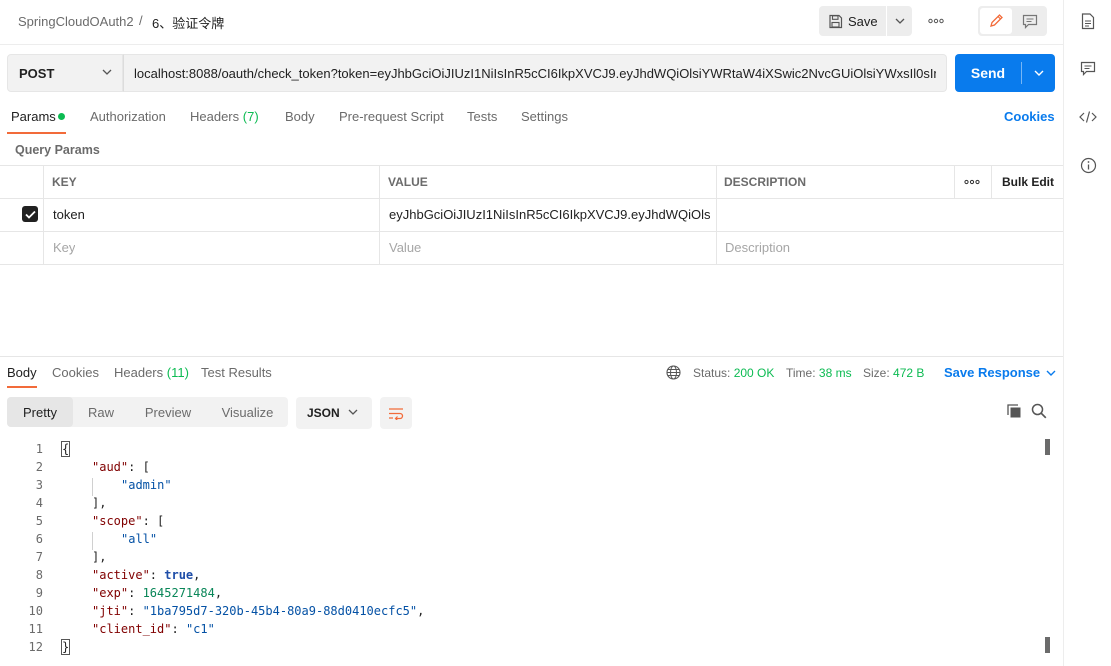 The width and height of the screenshot is (1111, 666). Describe the element at coordinates (22, 387) in the screenshot. I see `response-active-tab-underline` at that location.